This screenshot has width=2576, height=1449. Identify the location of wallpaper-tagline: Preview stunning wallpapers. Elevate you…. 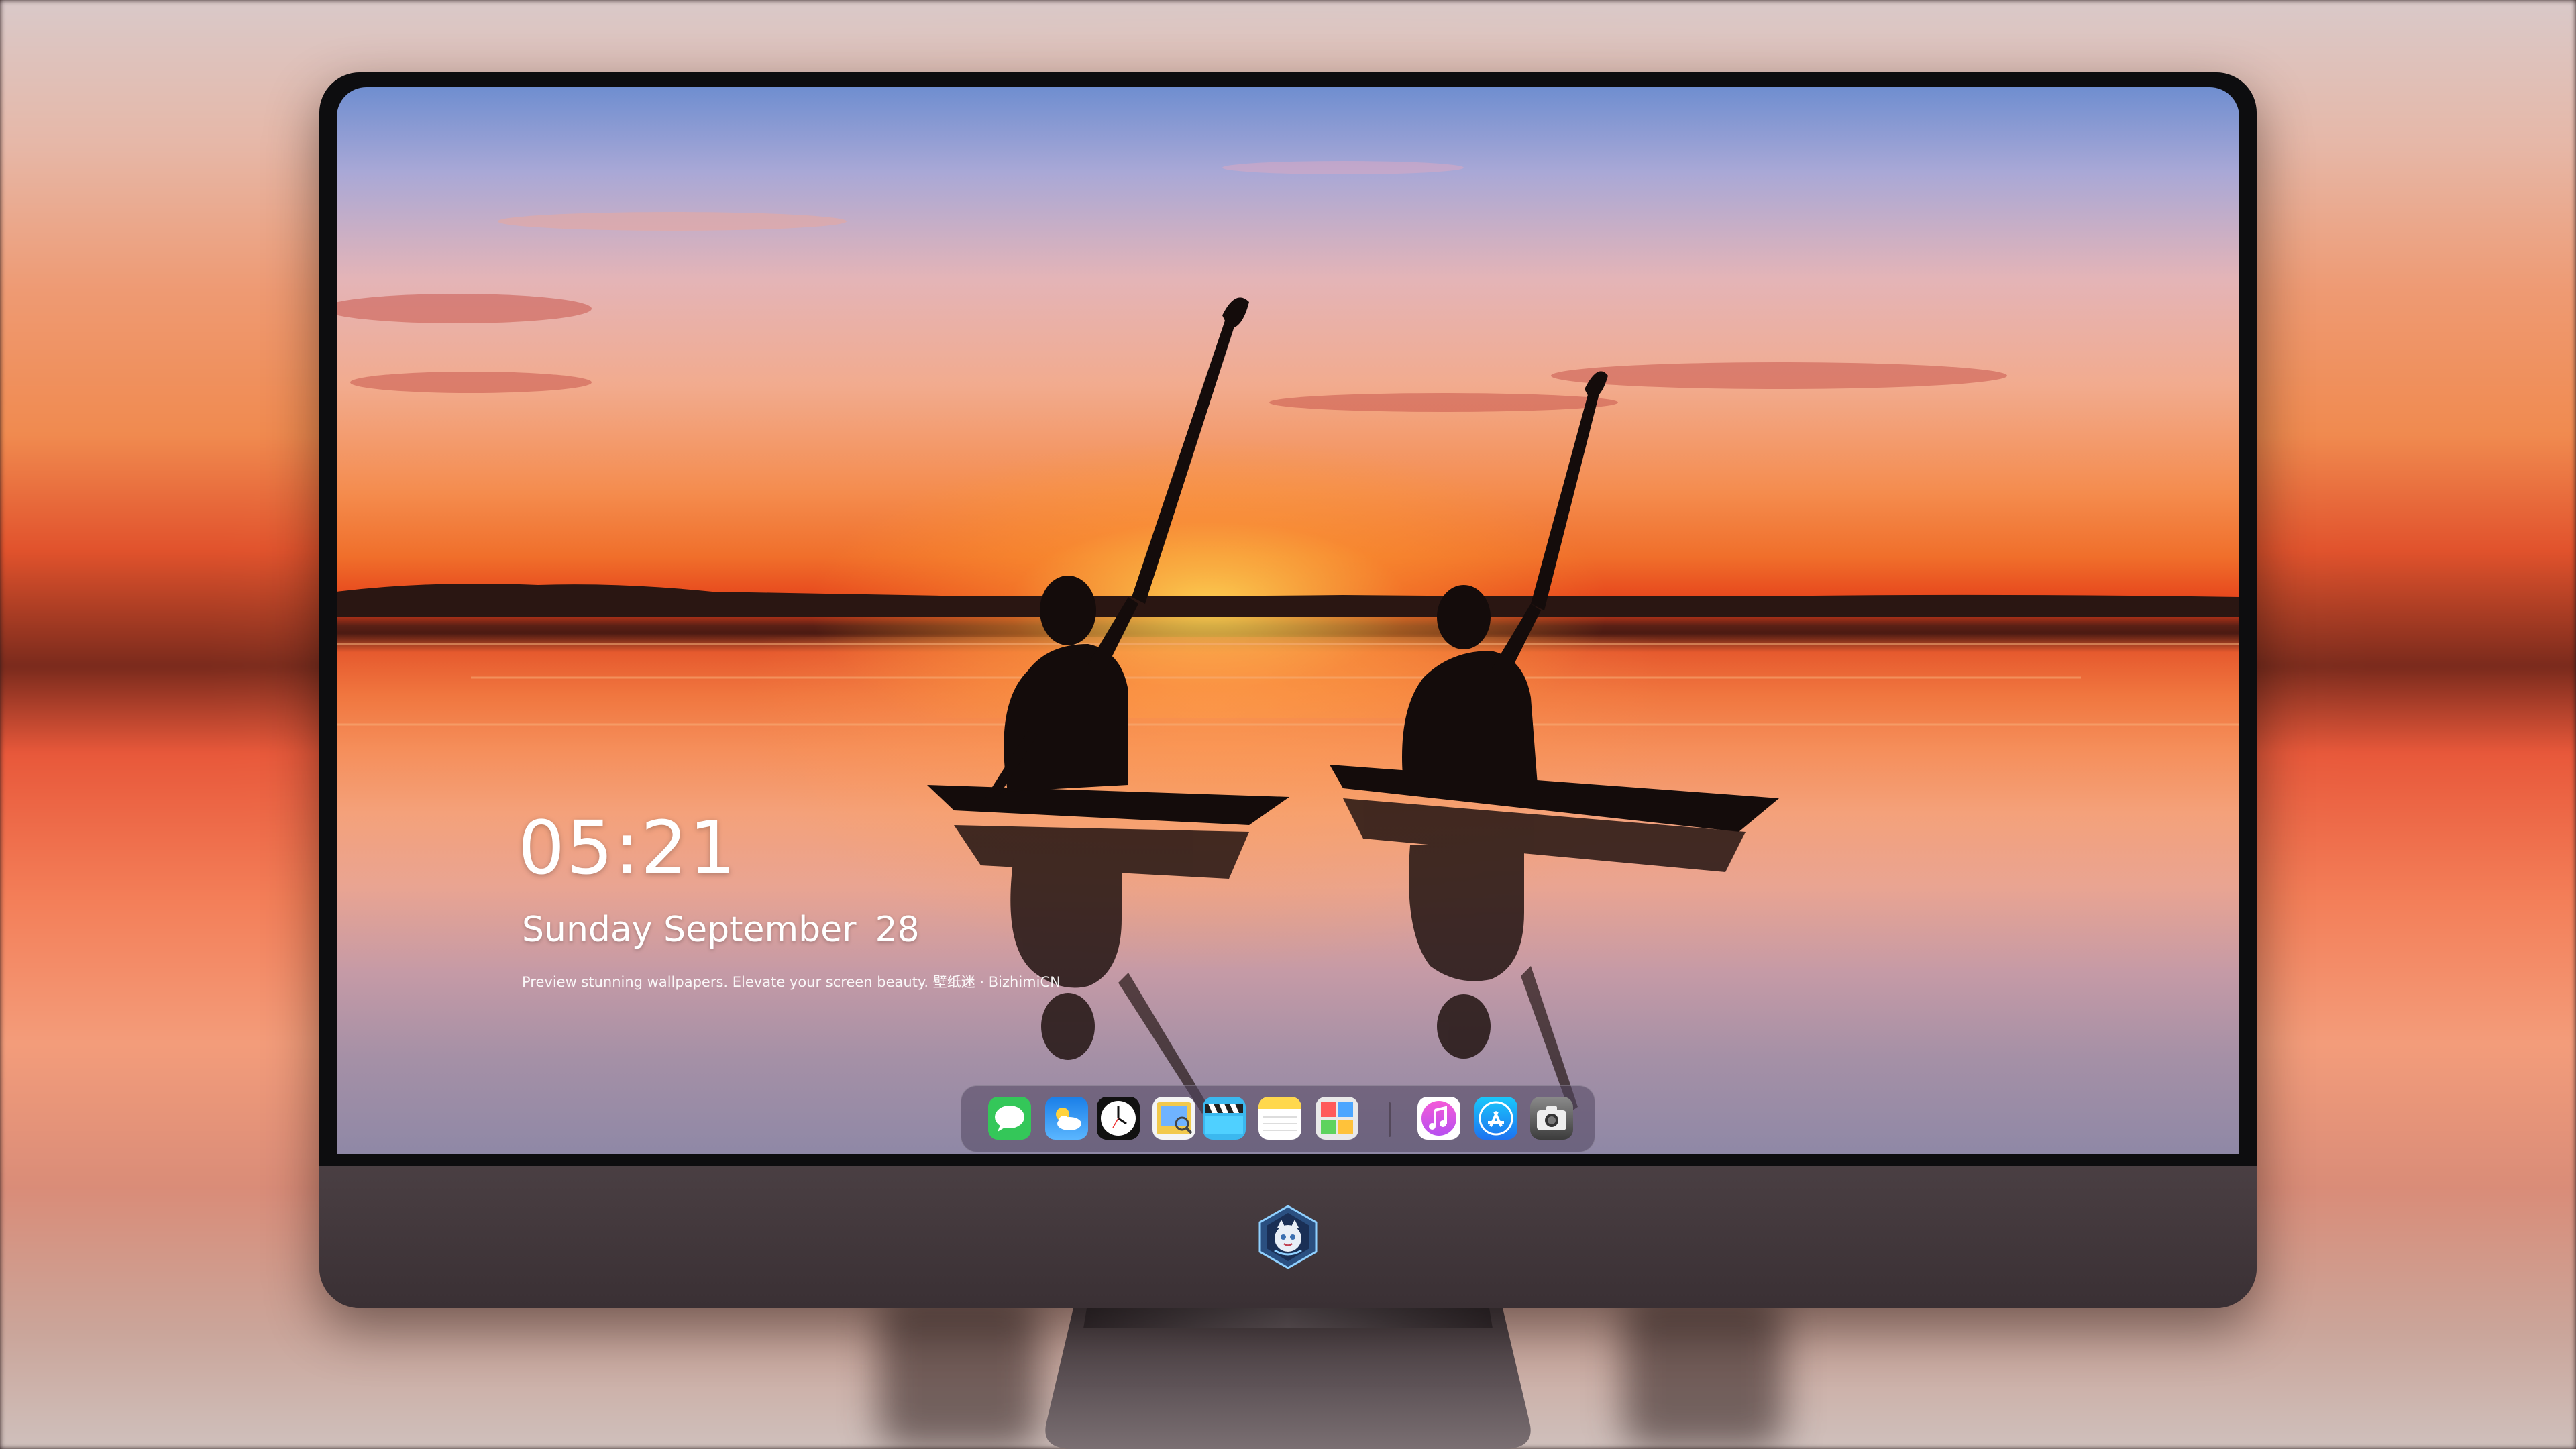
(791, 982).